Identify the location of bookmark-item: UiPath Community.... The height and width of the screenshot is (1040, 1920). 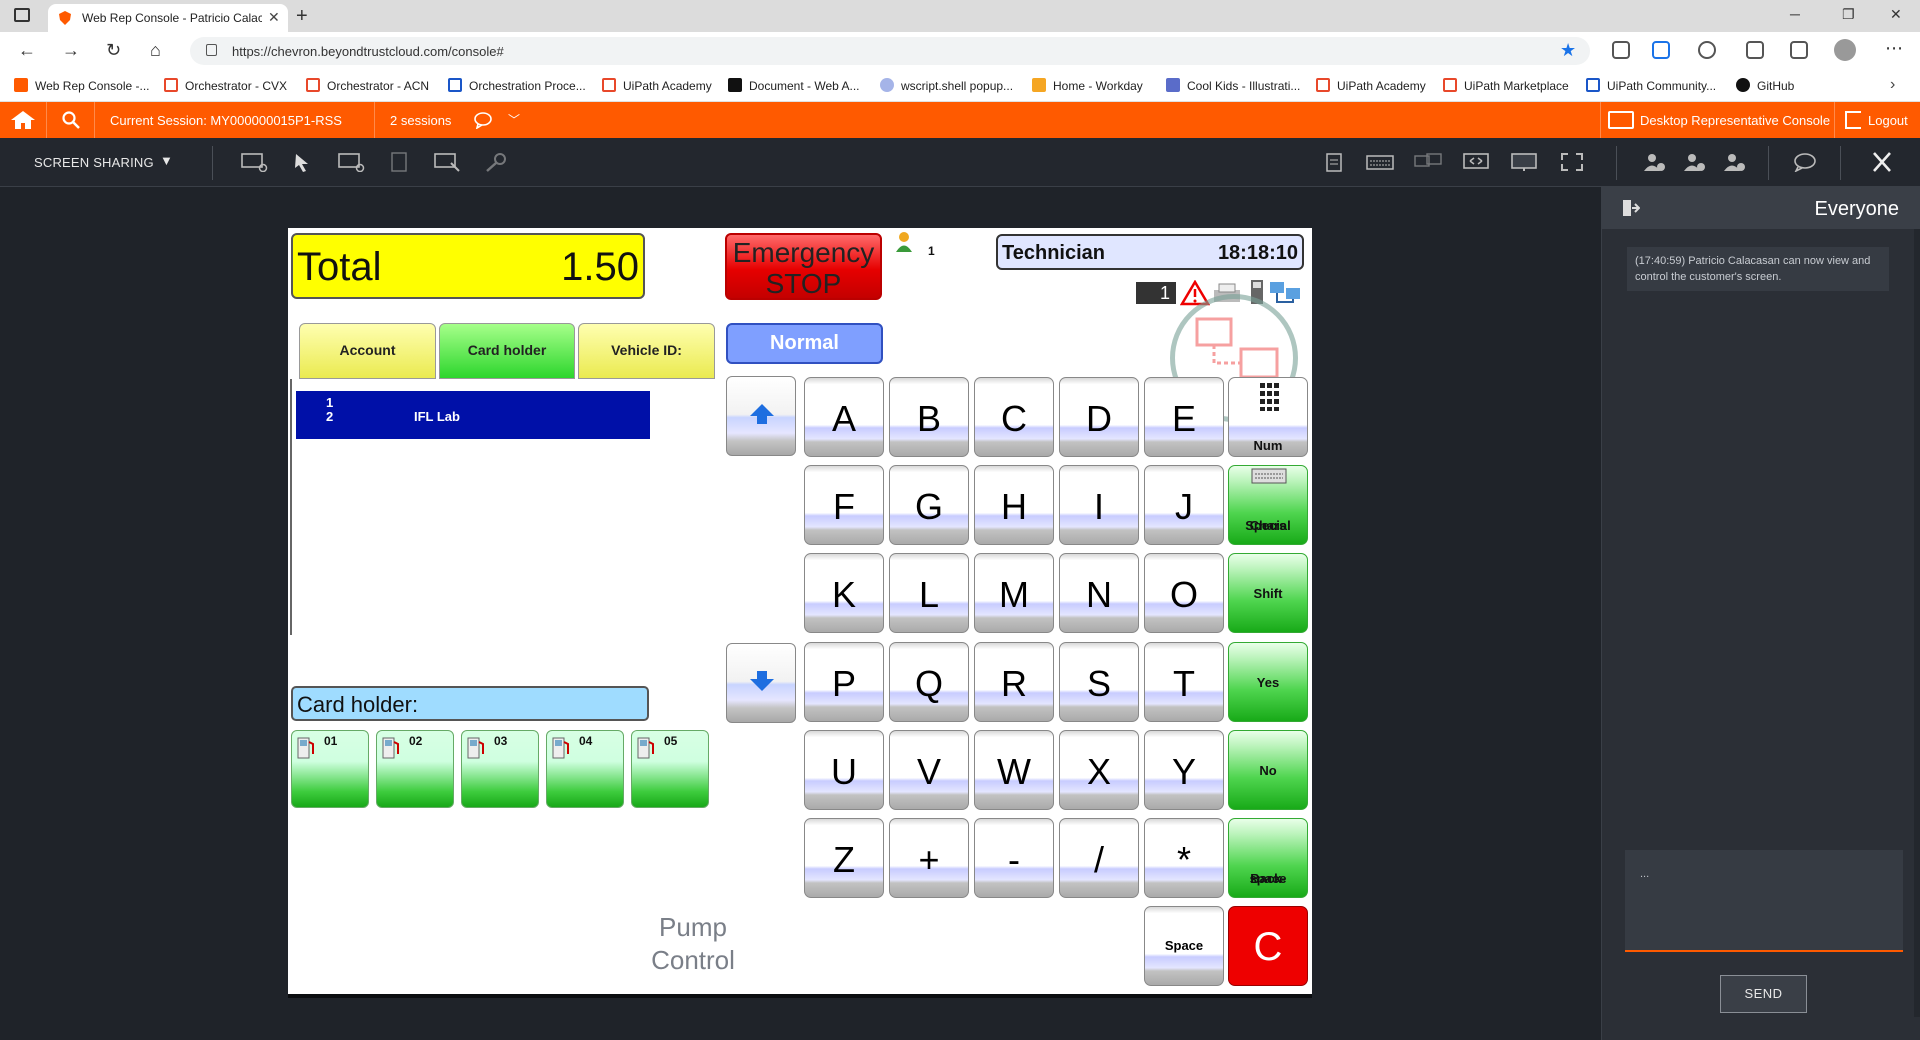
(1651, 85).